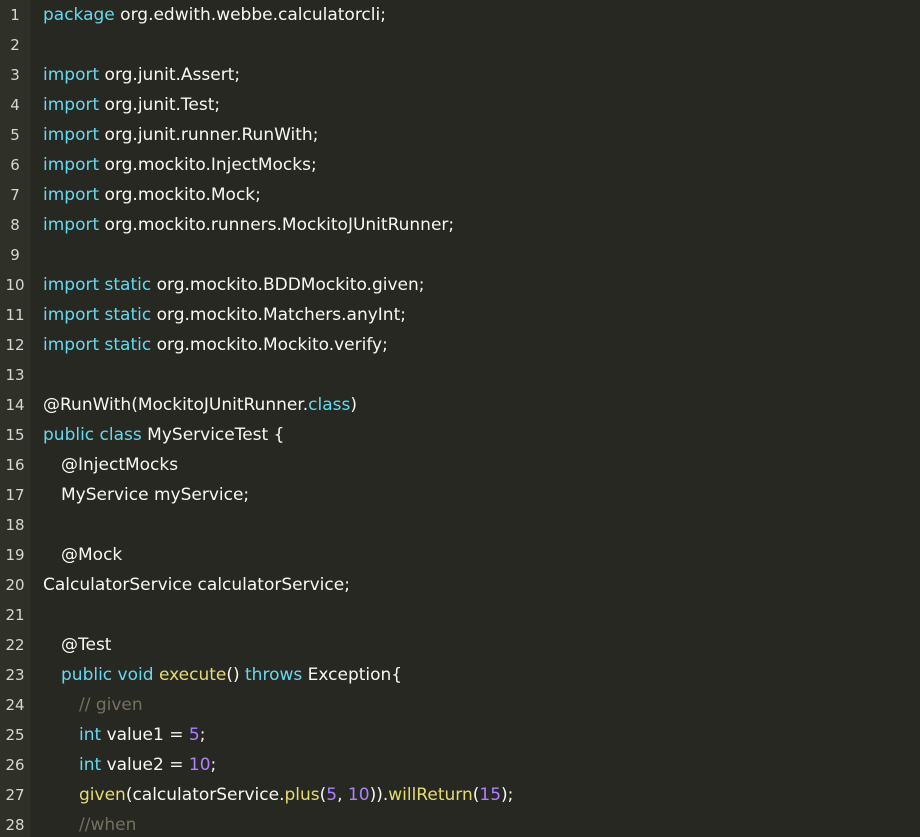 This screenshot has height=837, width=920. What do you see at coordinates (269, 345) in the screenshot?
I see `code-token: org.mockito.Mockito.verify;` at bounding box center [269, 345].